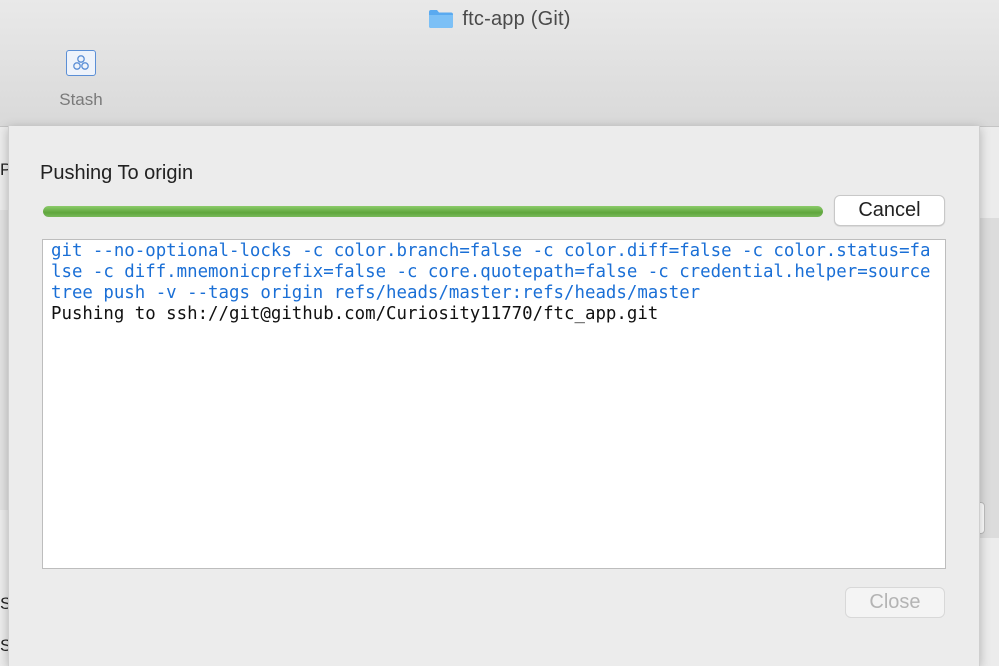 The width and height of the screenshot is (999, 666). Describe the element at coordinates (117, 173) in the screenshot. I see `dialog-title: Pushing To origin` at that location.